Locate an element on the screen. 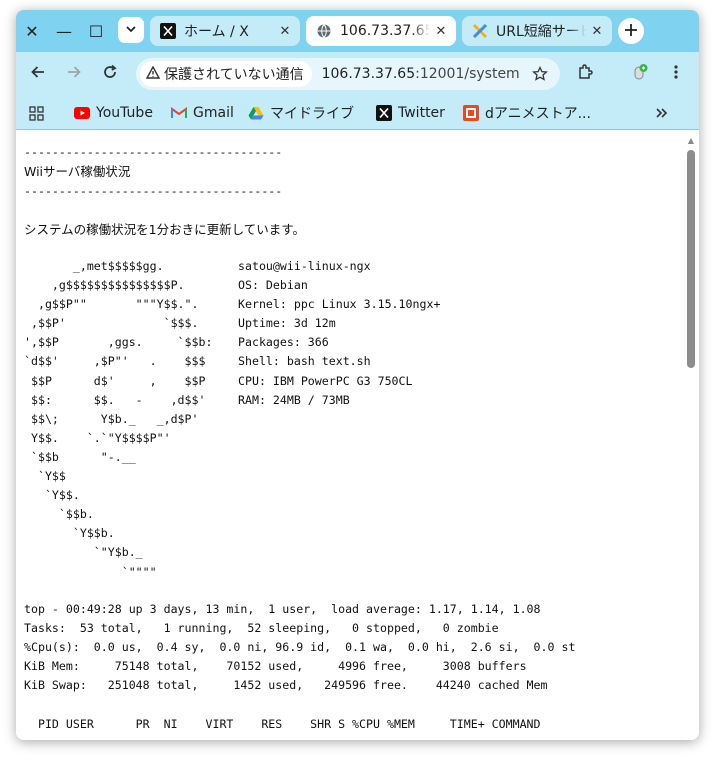 This screenshot has width=715, height=772. gmail-icon is located at coordinates (179, 113).